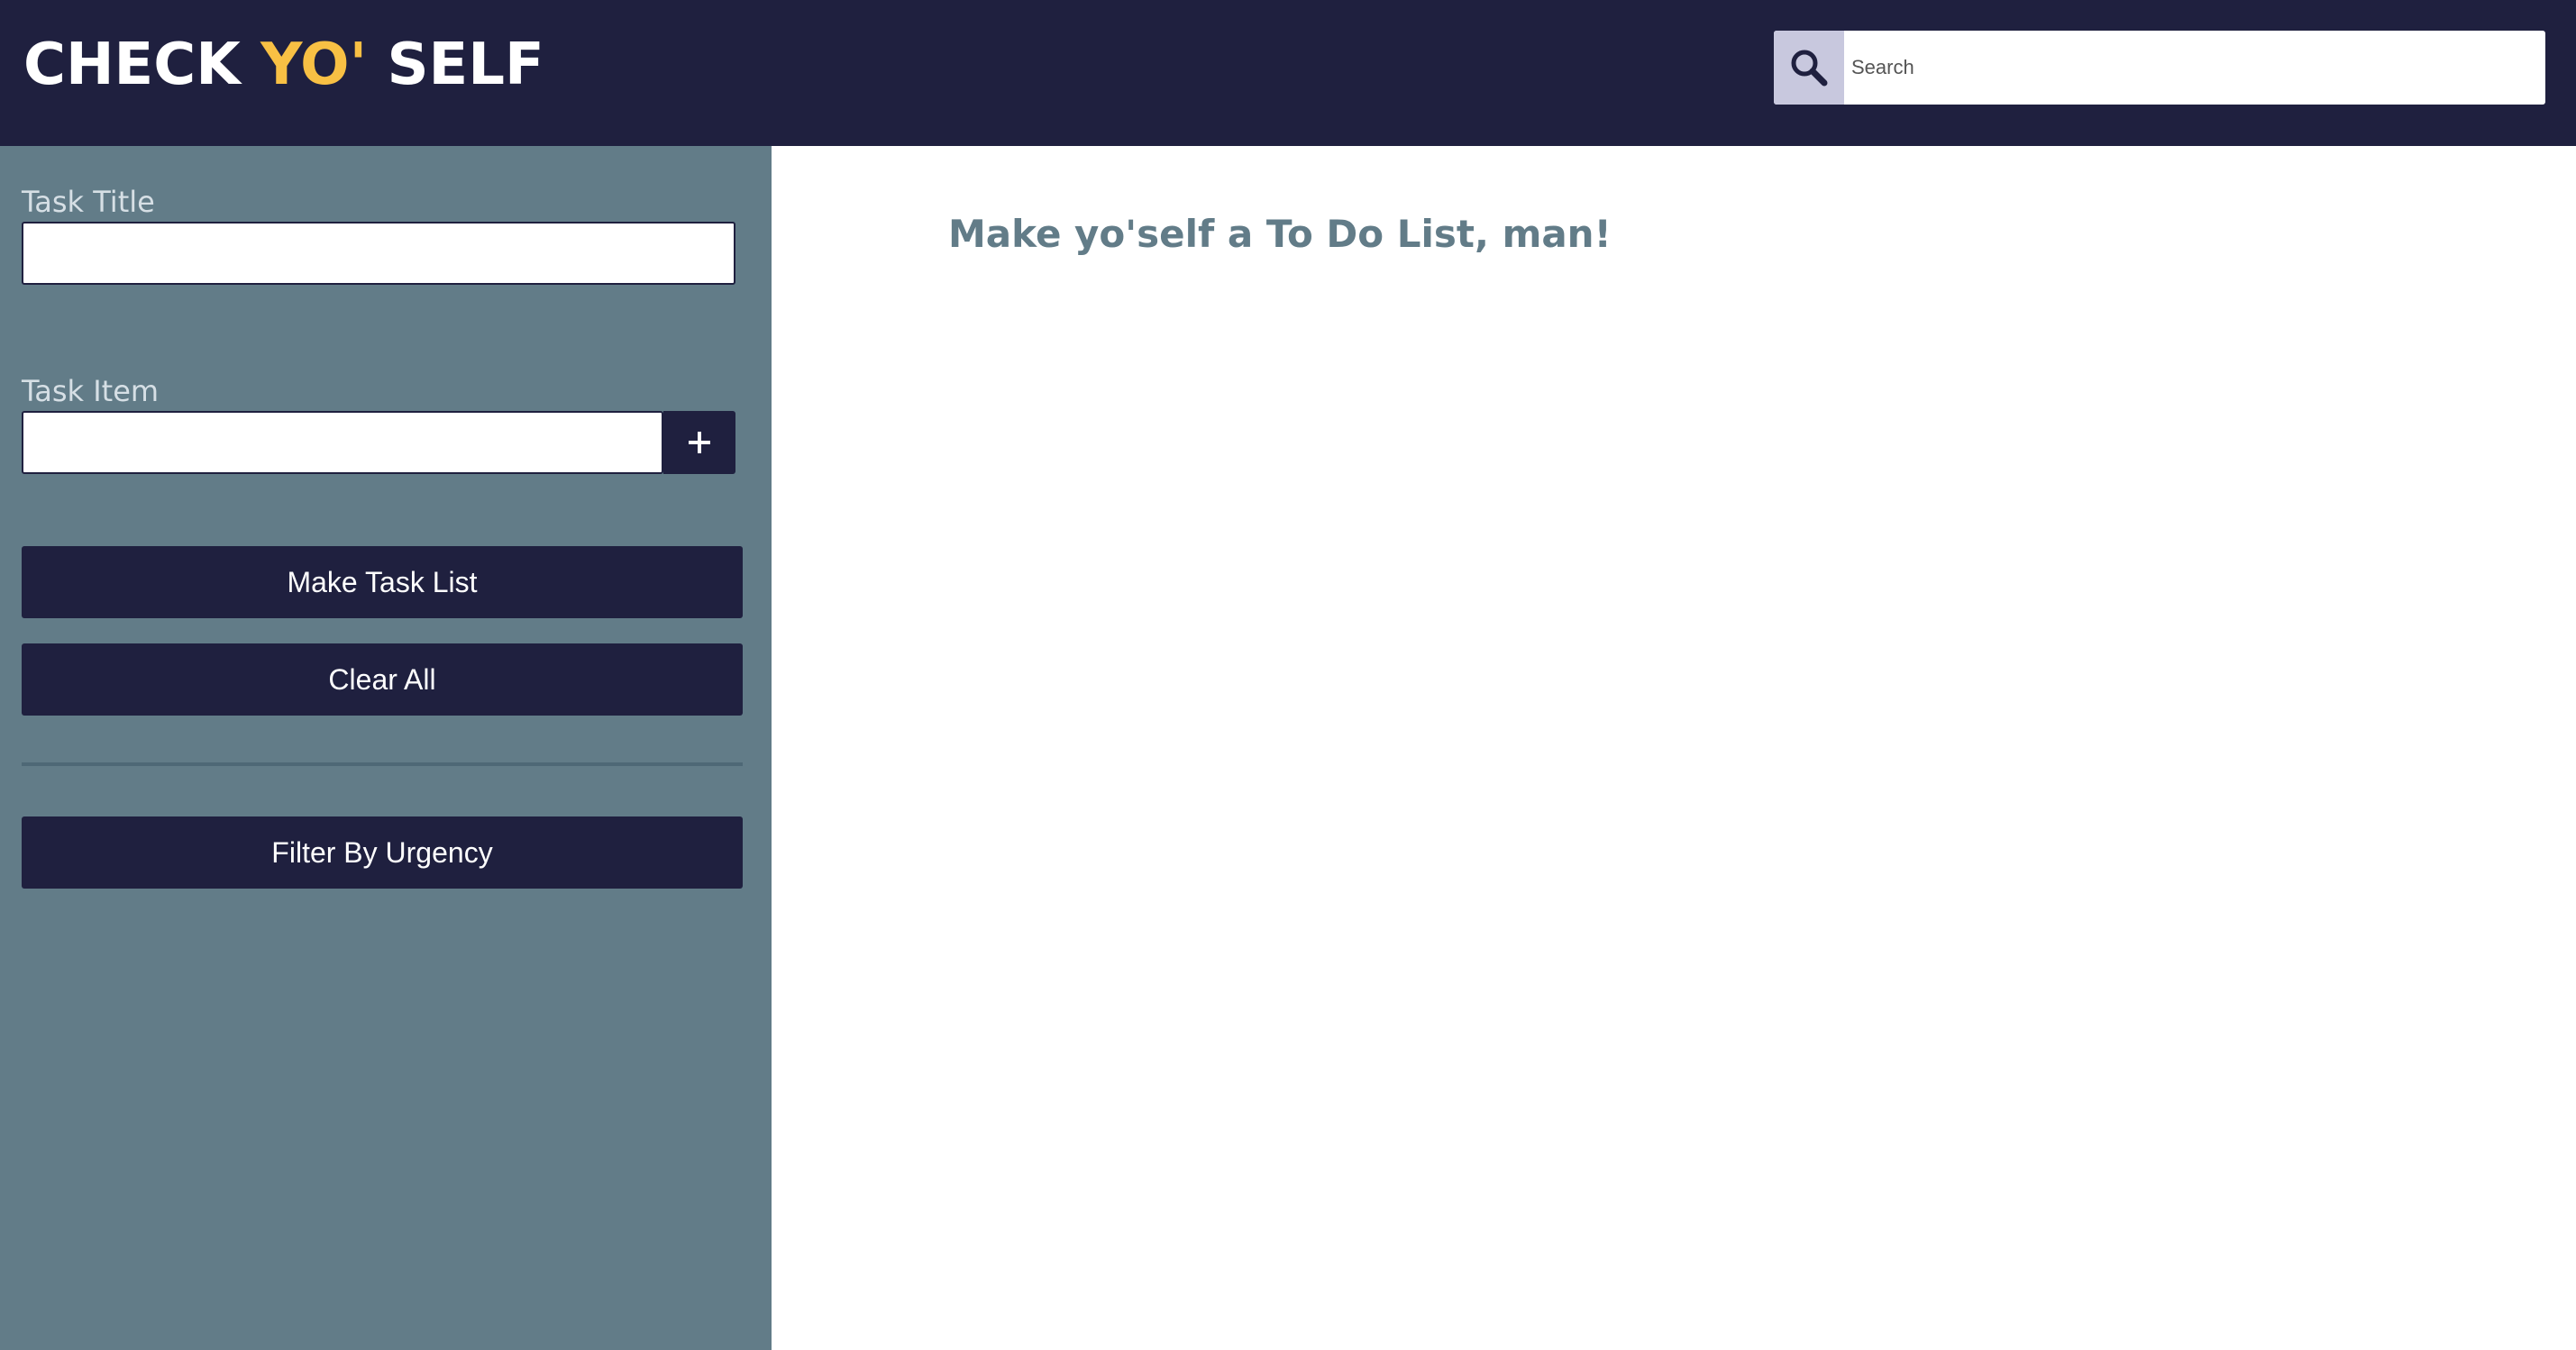 The height and width of the screenshot is (1350, 2576). I want to click on app-header: CHECK YO' SELF, so click(1288, 73).